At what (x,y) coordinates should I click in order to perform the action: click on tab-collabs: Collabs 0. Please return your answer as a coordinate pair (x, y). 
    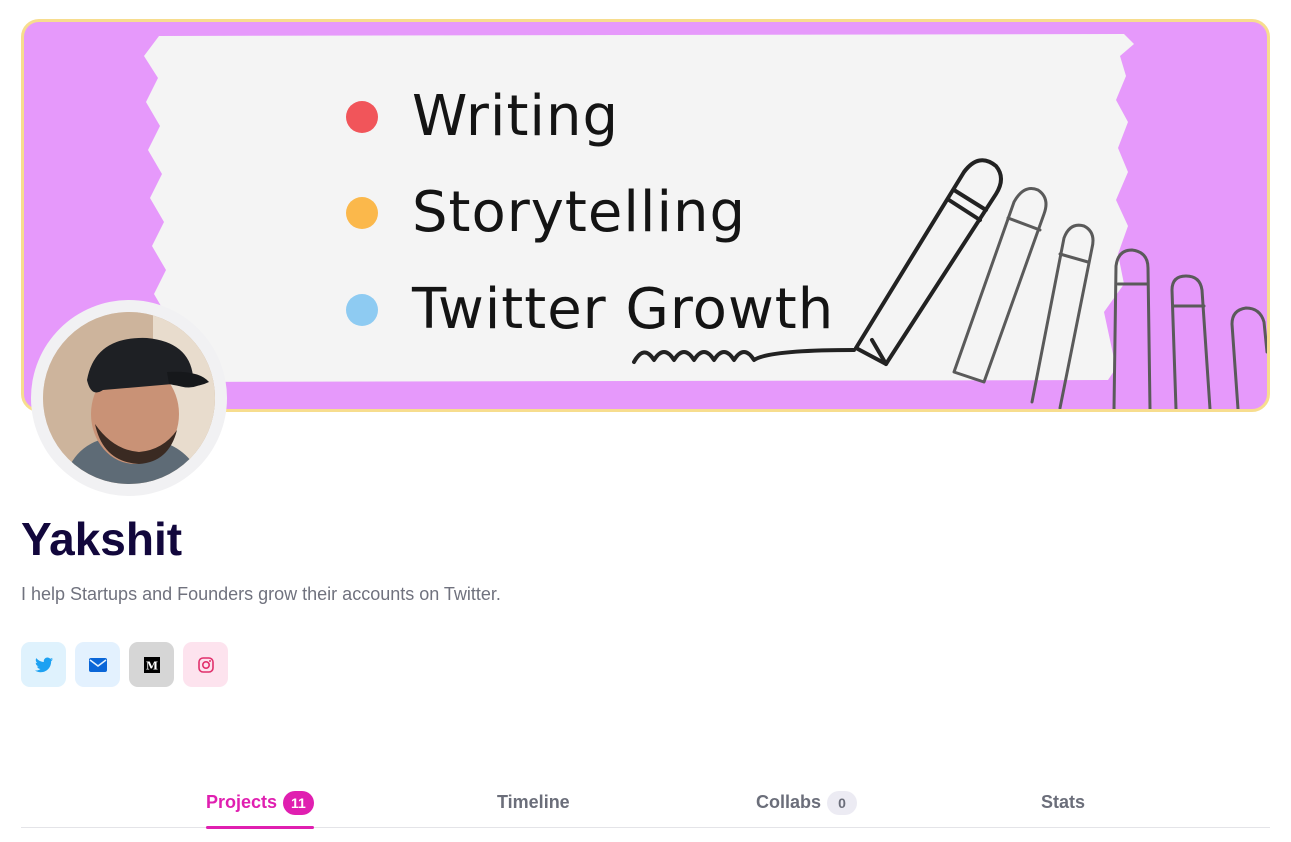
    Looking at the image, I should click on (807, 802).